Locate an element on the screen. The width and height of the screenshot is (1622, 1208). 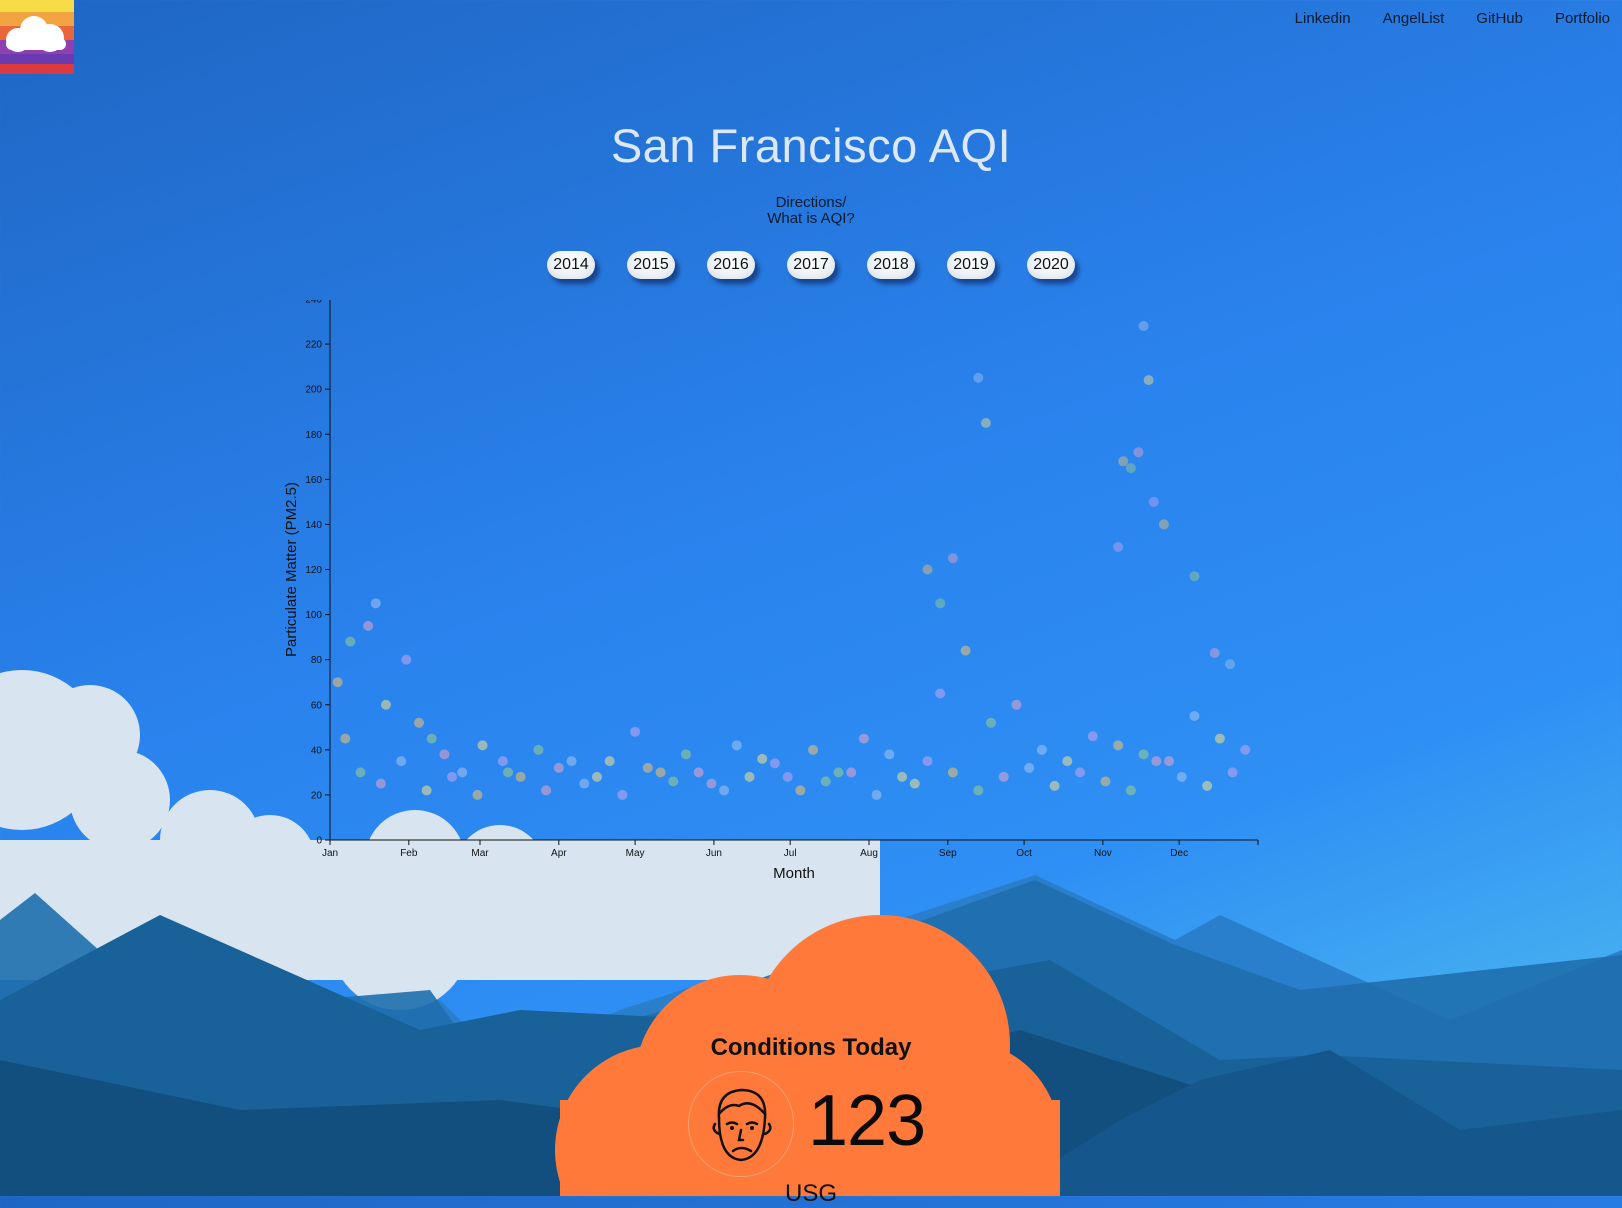
directions-link: Directions/ What is AQI? is located at coordinates (811, 211).